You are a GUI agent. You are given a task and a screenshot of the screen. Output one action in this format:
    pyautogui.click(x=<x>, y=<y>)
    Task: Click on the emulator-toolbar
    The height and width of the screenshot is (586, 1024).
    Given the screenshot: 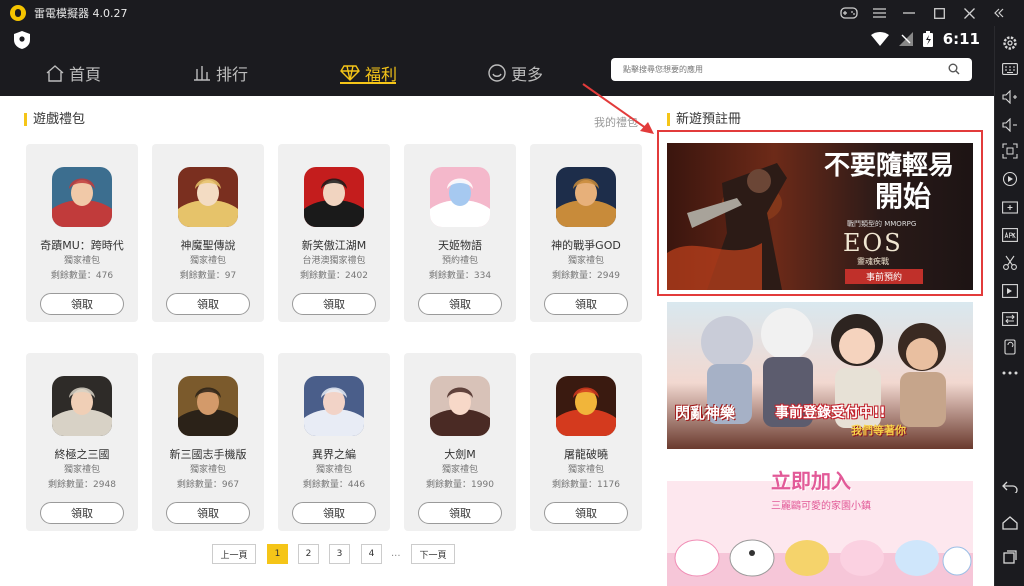 What is the action you would take?
    pyautogui.click(x=1009, y=306)
    